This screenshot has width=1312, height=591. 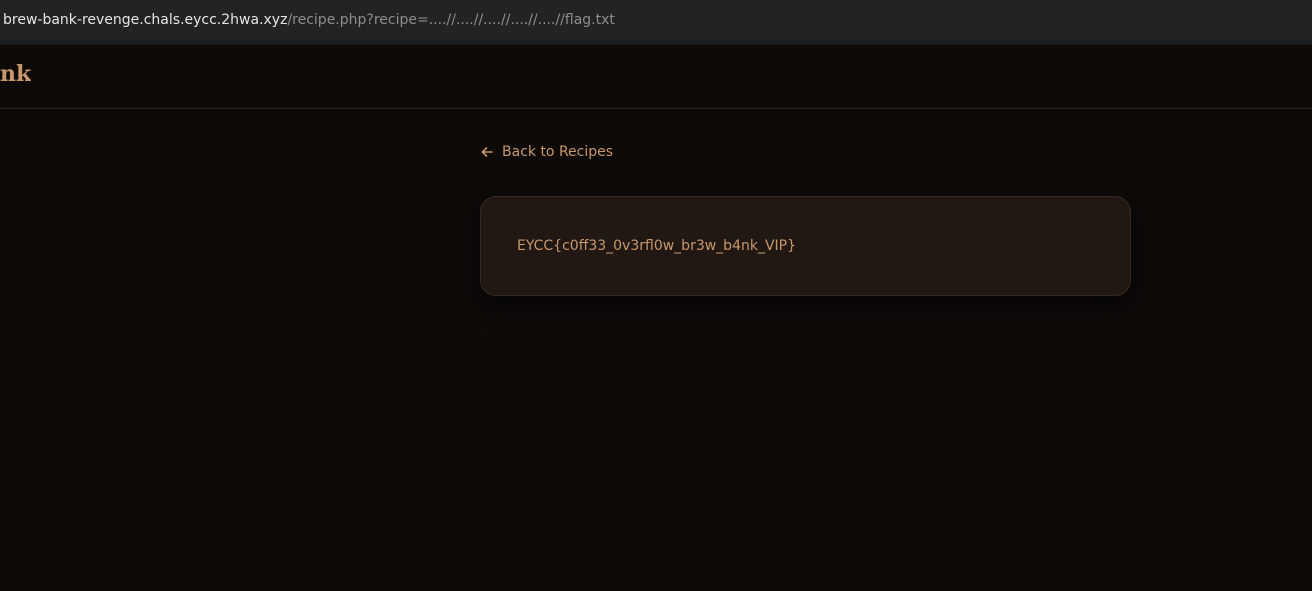 I want to click on url-host: brew-bank-revenge.chals.eycc.2hwa.xyz, so click(x=145, y=20).